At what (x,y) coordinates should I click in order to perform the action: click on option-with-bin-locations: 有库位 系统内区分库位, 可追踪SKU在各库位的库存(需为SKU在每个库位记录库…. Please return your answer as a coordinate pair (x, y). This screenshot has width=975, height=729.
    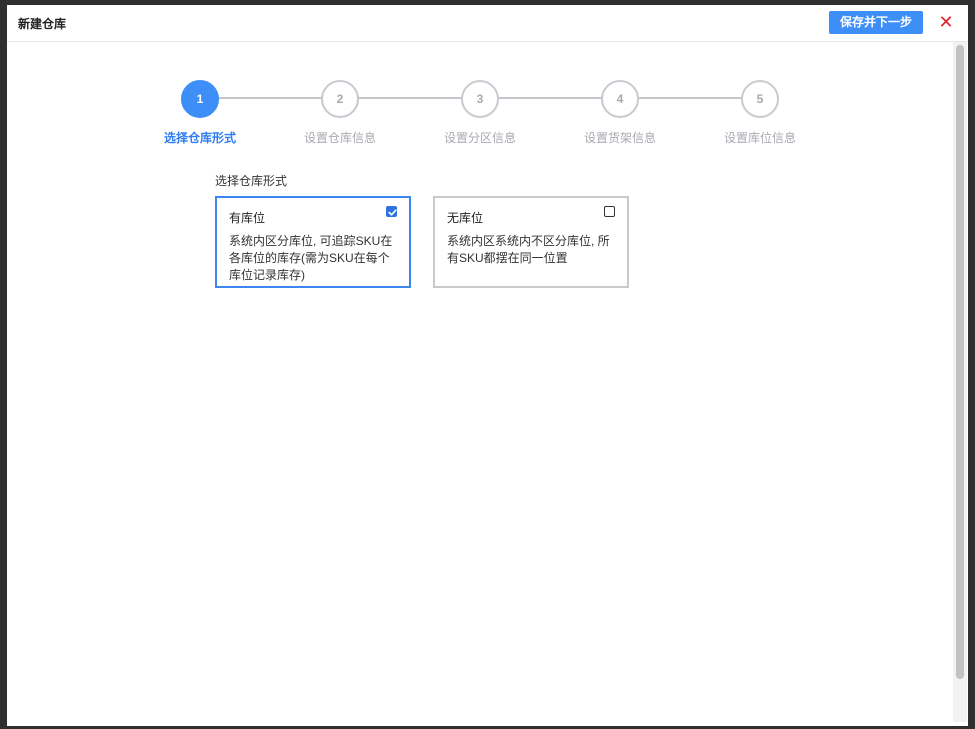
    Looking at the image, I should click on (313, 242).